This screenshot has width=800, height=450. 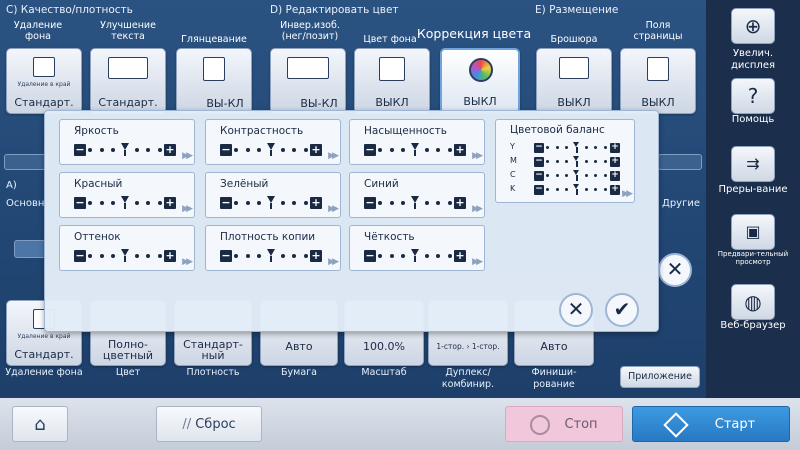 What do you see at coordinates (711, 424) in the screenshot?
I see `start-button: Старт` at bounding box center [711, 424].